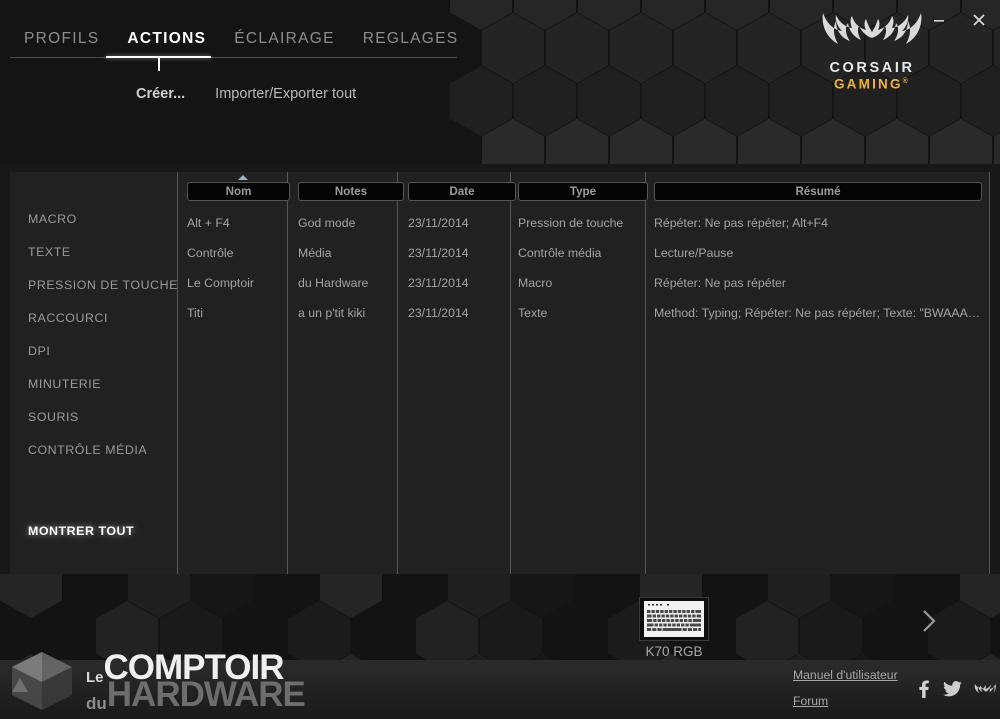 The width and height of the screenshot is (1000, 719). What do you see at coordinates (233, 57) in the screenshot?
I see `tabs-underline` at bounding box center [233, 57].